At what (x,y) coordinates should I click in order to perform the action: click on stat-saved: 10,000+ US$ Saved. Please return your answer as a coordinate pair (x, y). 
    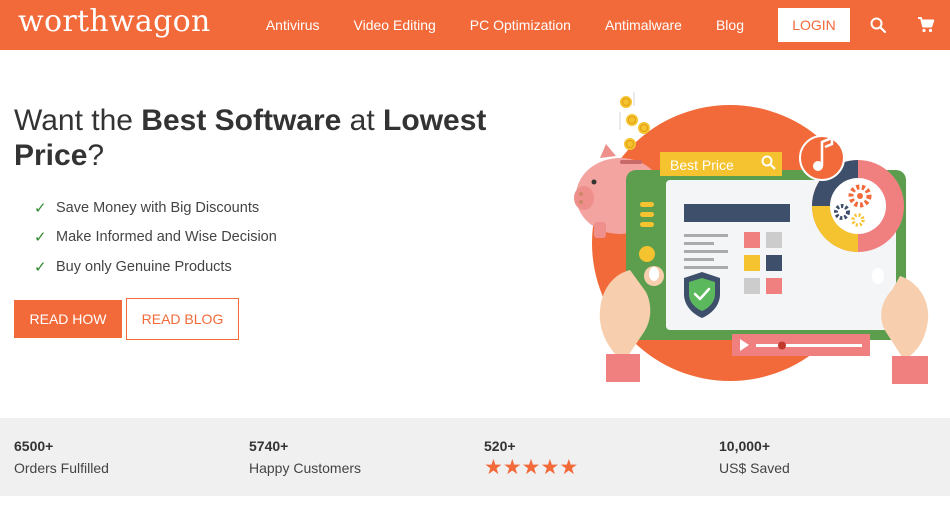
    Looking at the image, I should click on (754, 457).